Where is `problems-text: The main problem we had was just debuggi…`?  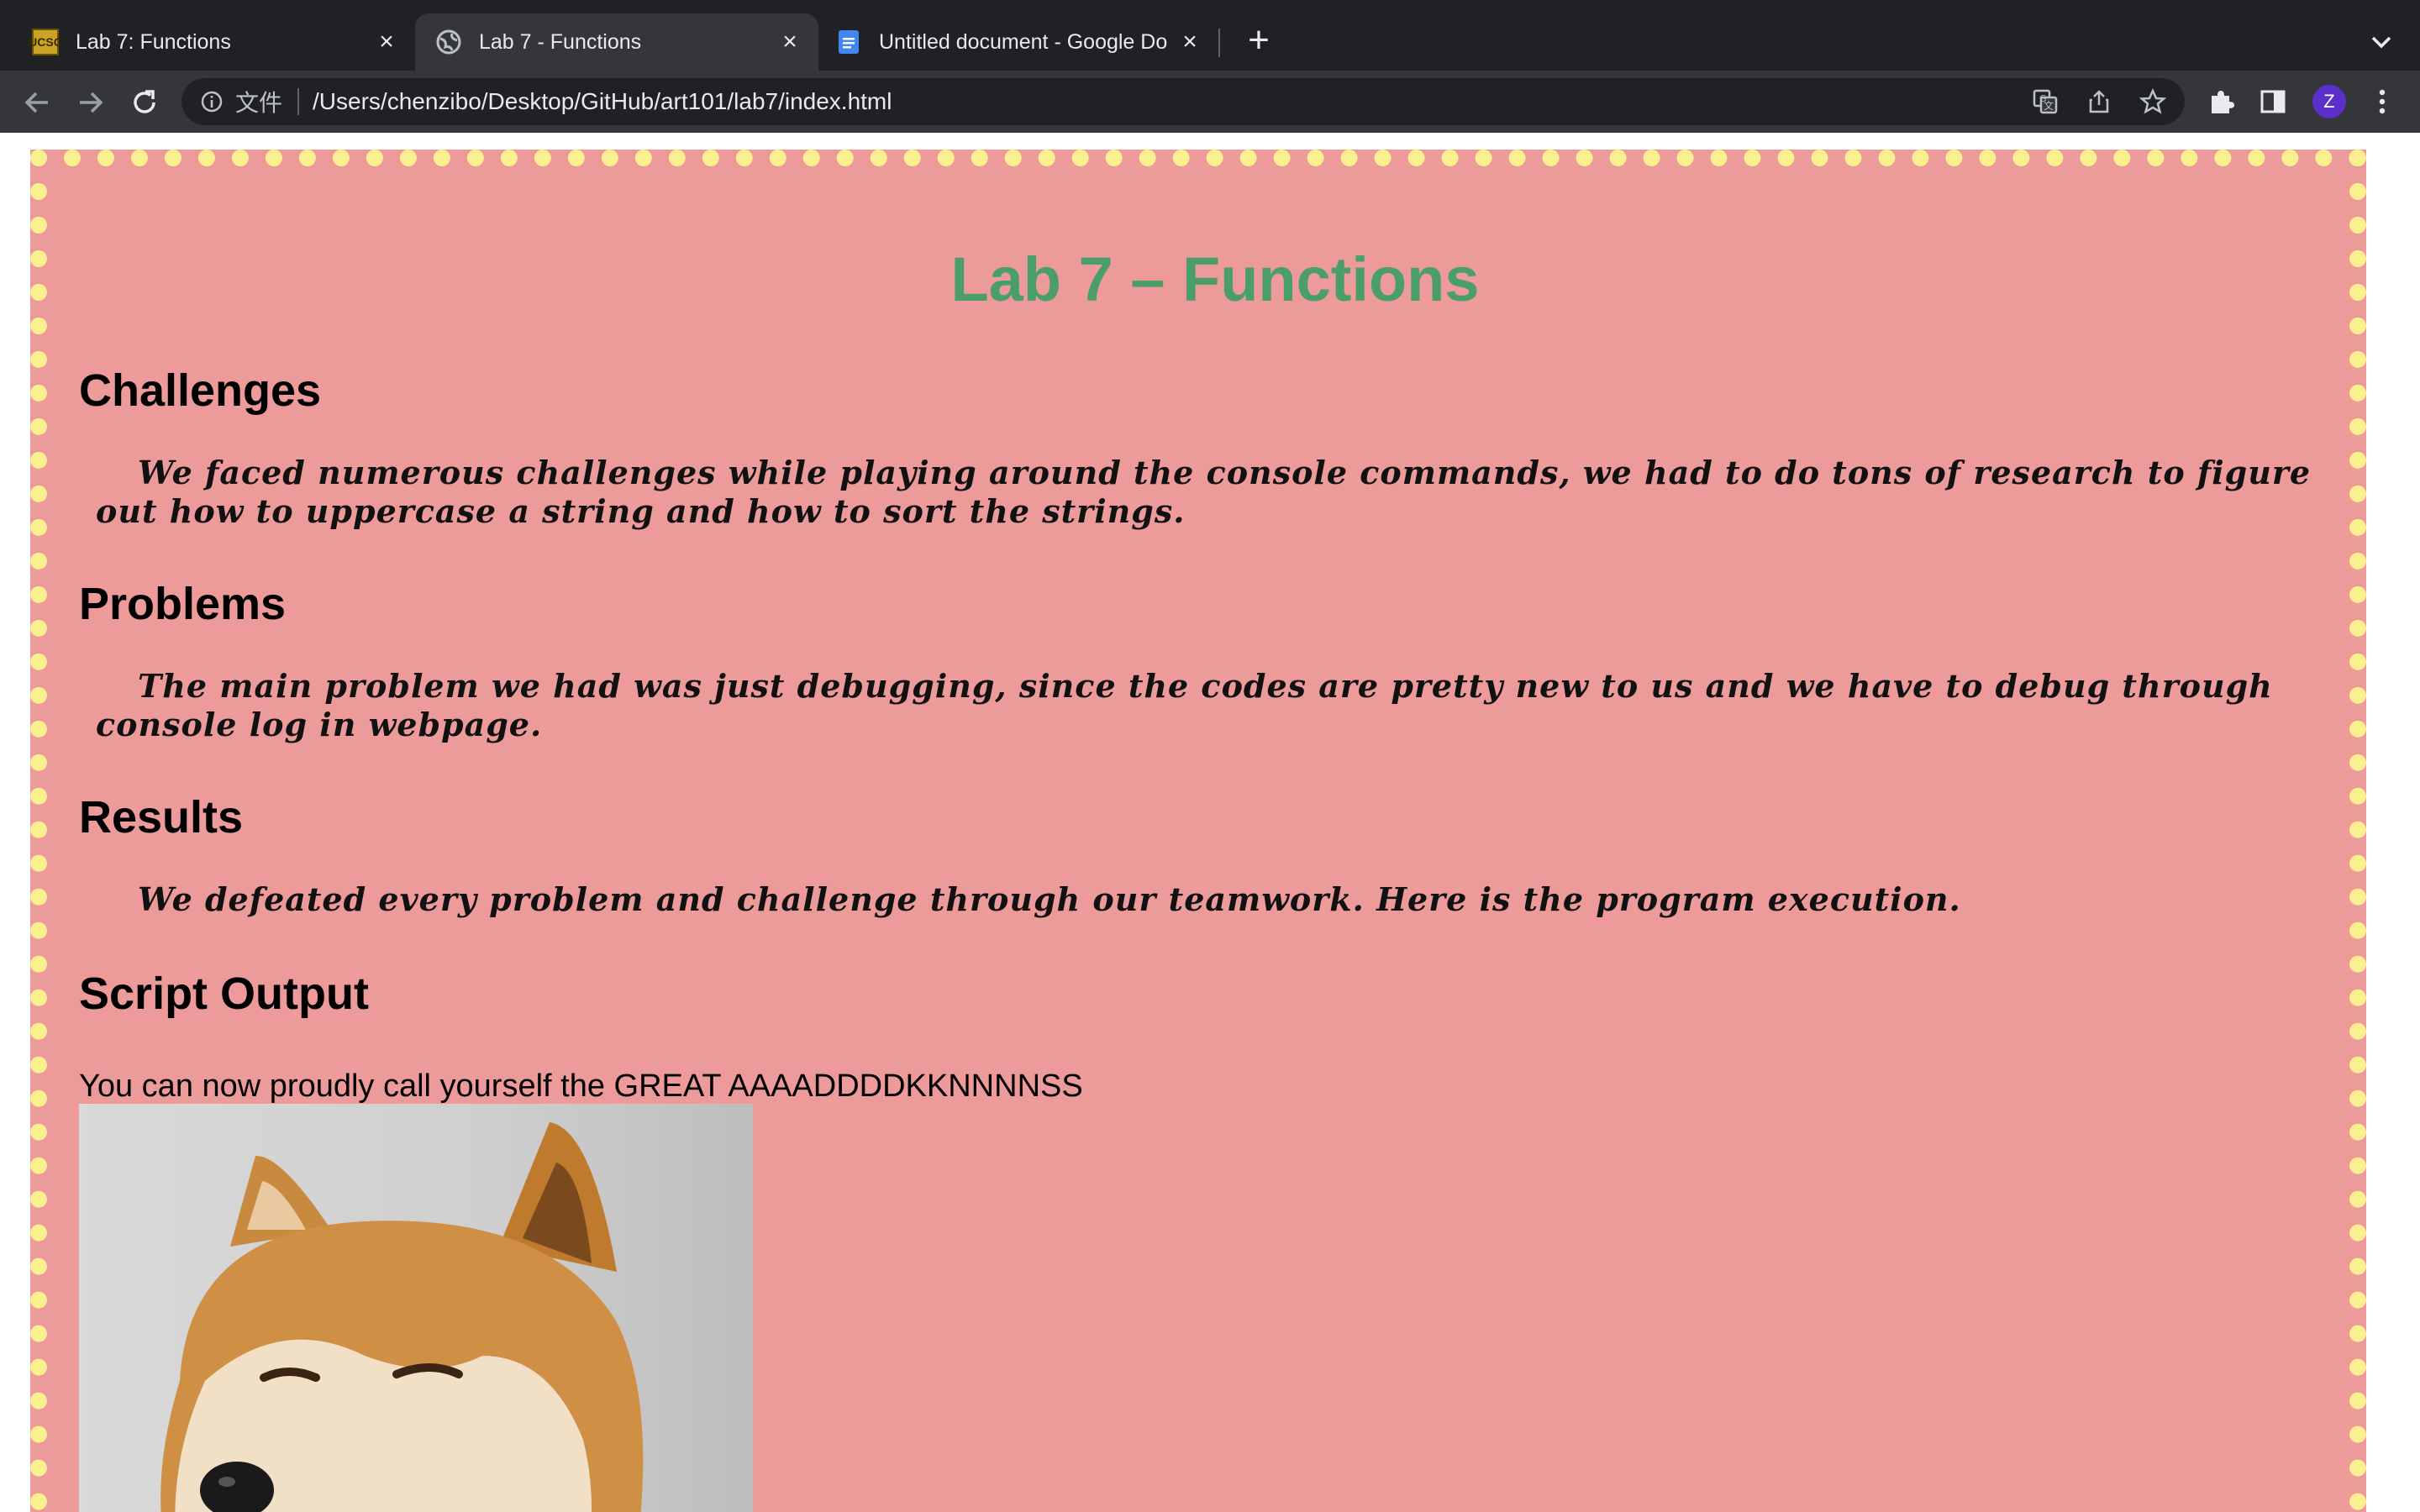
problems-text: The main problem we had was just debuggi… is located at coordinates (1184, 705).